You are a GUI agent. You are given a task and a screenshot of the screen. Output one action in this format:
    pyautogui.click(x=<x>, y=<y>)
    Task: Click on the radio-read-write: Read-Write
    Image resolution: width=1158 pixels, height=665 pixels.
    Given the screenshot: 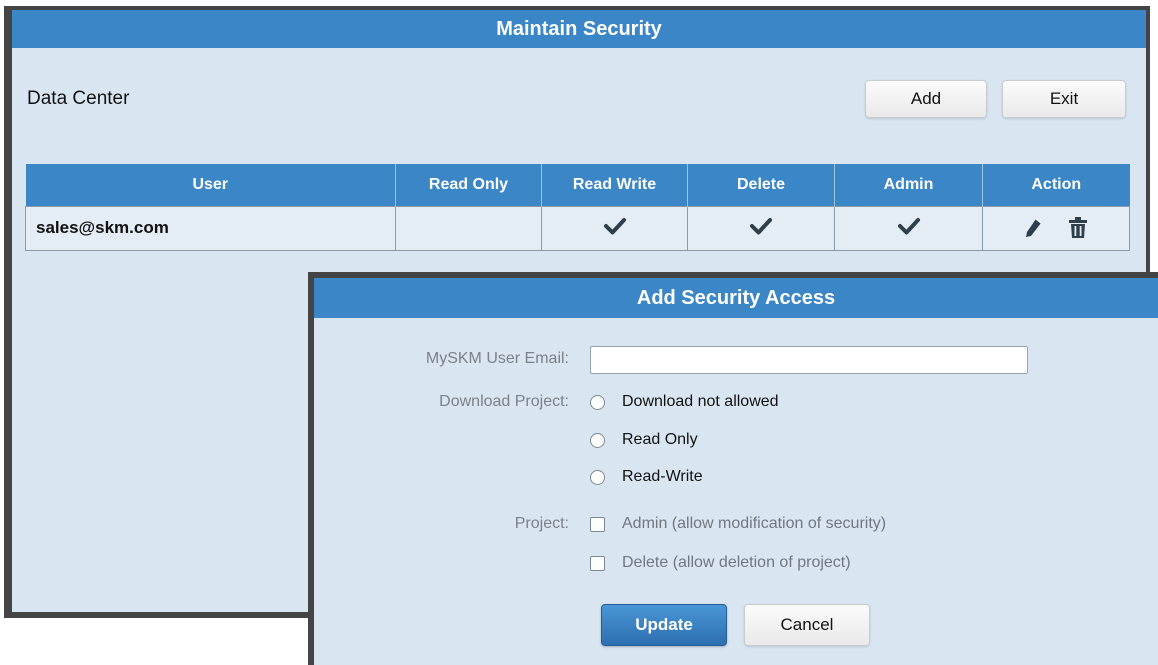 What is the action you would take?
    pyautogui.click(x=646, y=477)
    